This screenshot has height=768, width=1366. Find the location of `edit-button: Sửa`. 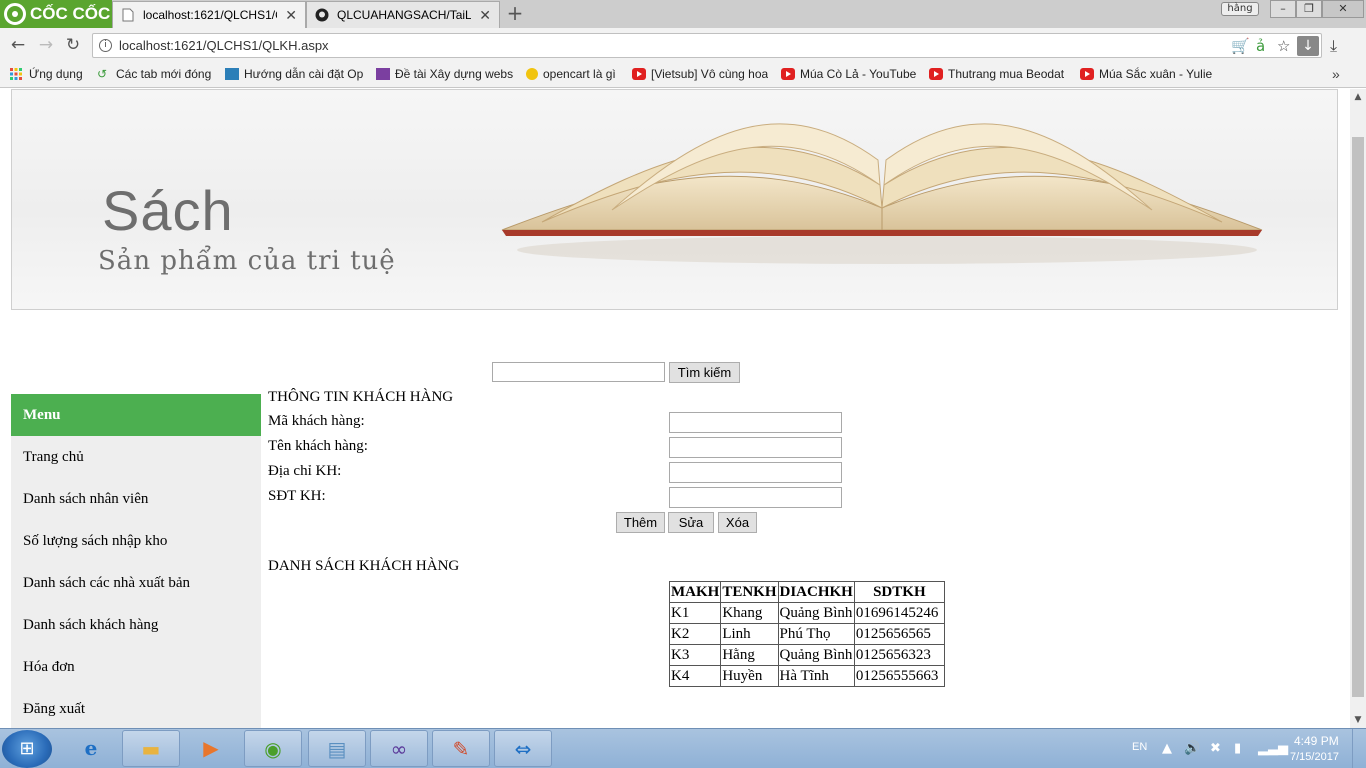

edit-button: Sửa is located at coordinates (691, 522).